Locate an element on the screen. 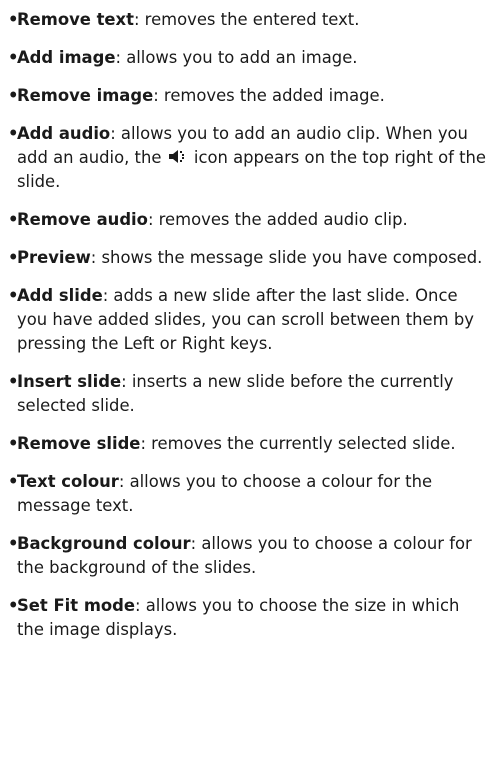 This screenshot has height=758, width=495. item-term: Remove image is located at coordinates (85, 95).